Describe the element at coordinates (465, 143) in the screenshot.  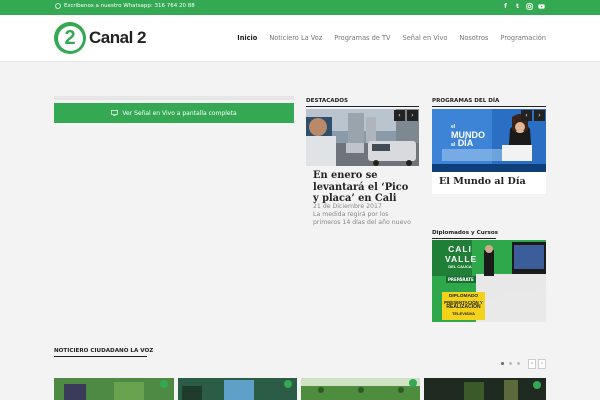
I see `image-line2: DÍA` at that location.